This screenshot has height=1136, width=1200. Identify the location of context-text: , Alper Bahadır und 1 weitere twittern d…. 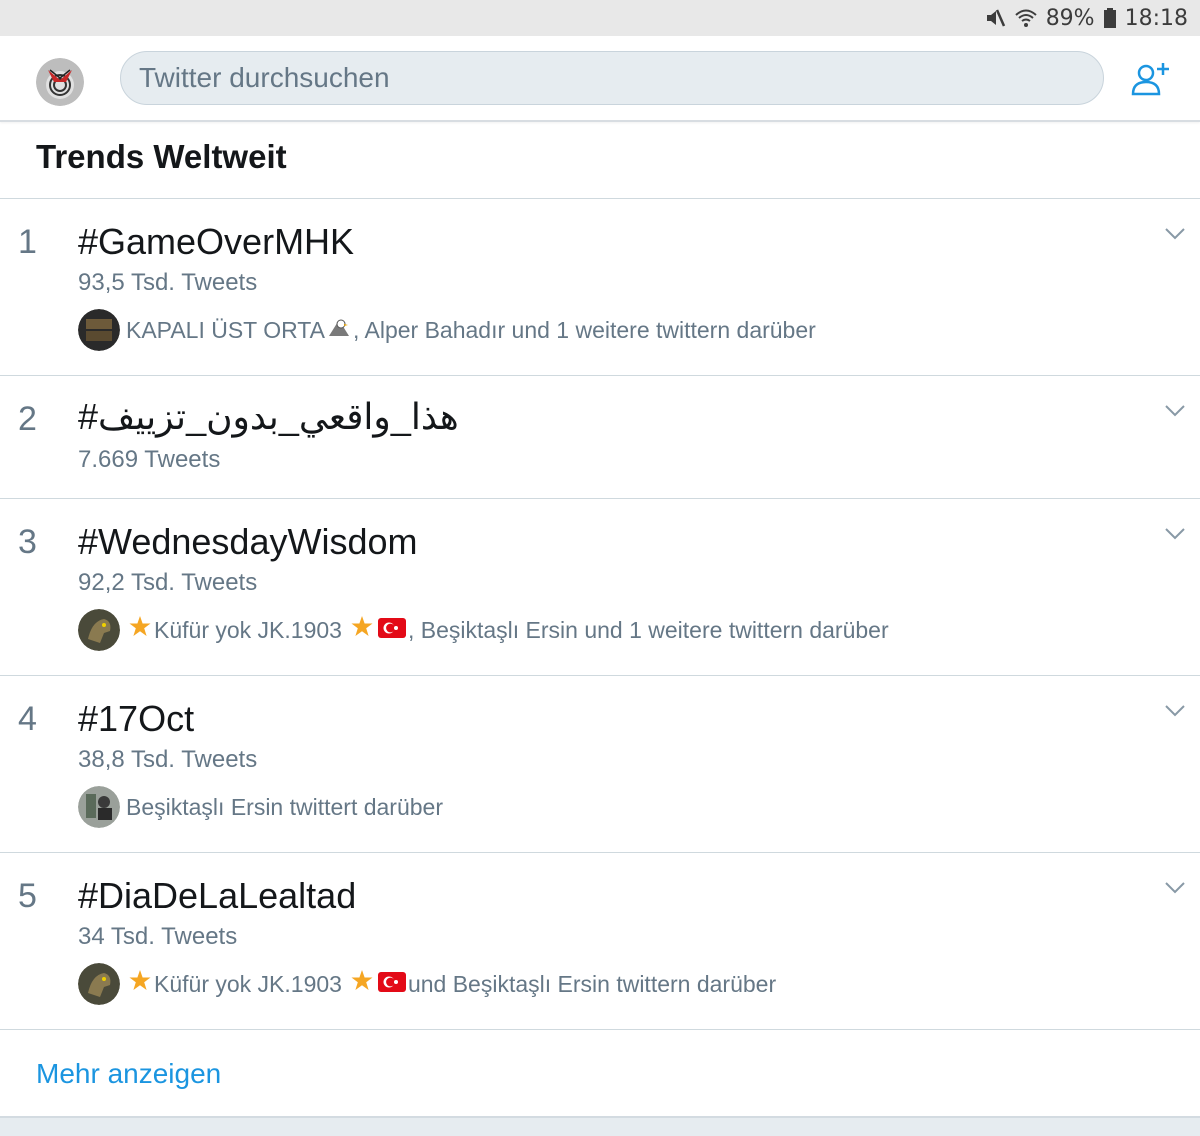
(584, 329).